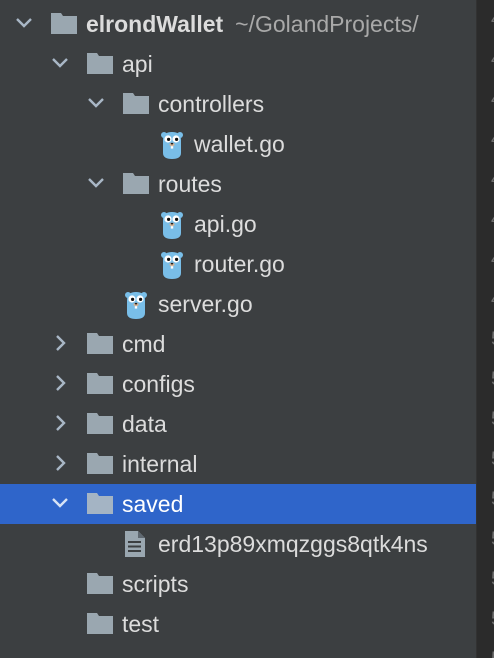  Describe the element at coordinates (135, 544) in the screenshot. I see `text-file-icon` at that location.